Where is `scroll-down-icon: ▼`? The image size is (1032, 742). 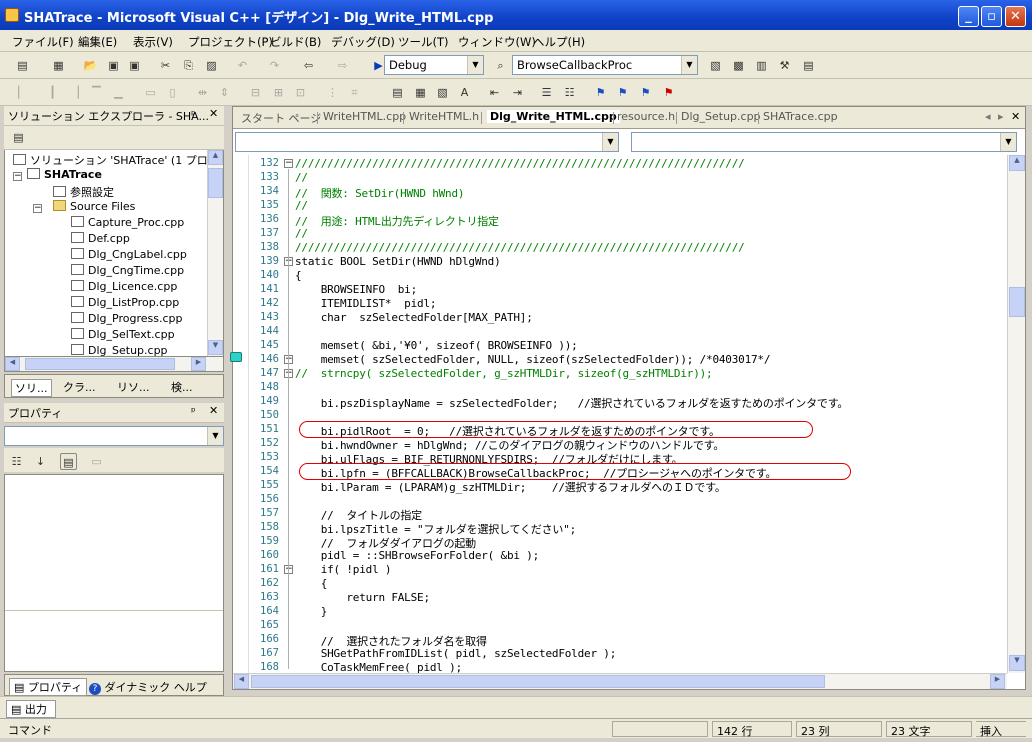 scroll-down-icon: ▼ is located at coordinates (1017, 663).